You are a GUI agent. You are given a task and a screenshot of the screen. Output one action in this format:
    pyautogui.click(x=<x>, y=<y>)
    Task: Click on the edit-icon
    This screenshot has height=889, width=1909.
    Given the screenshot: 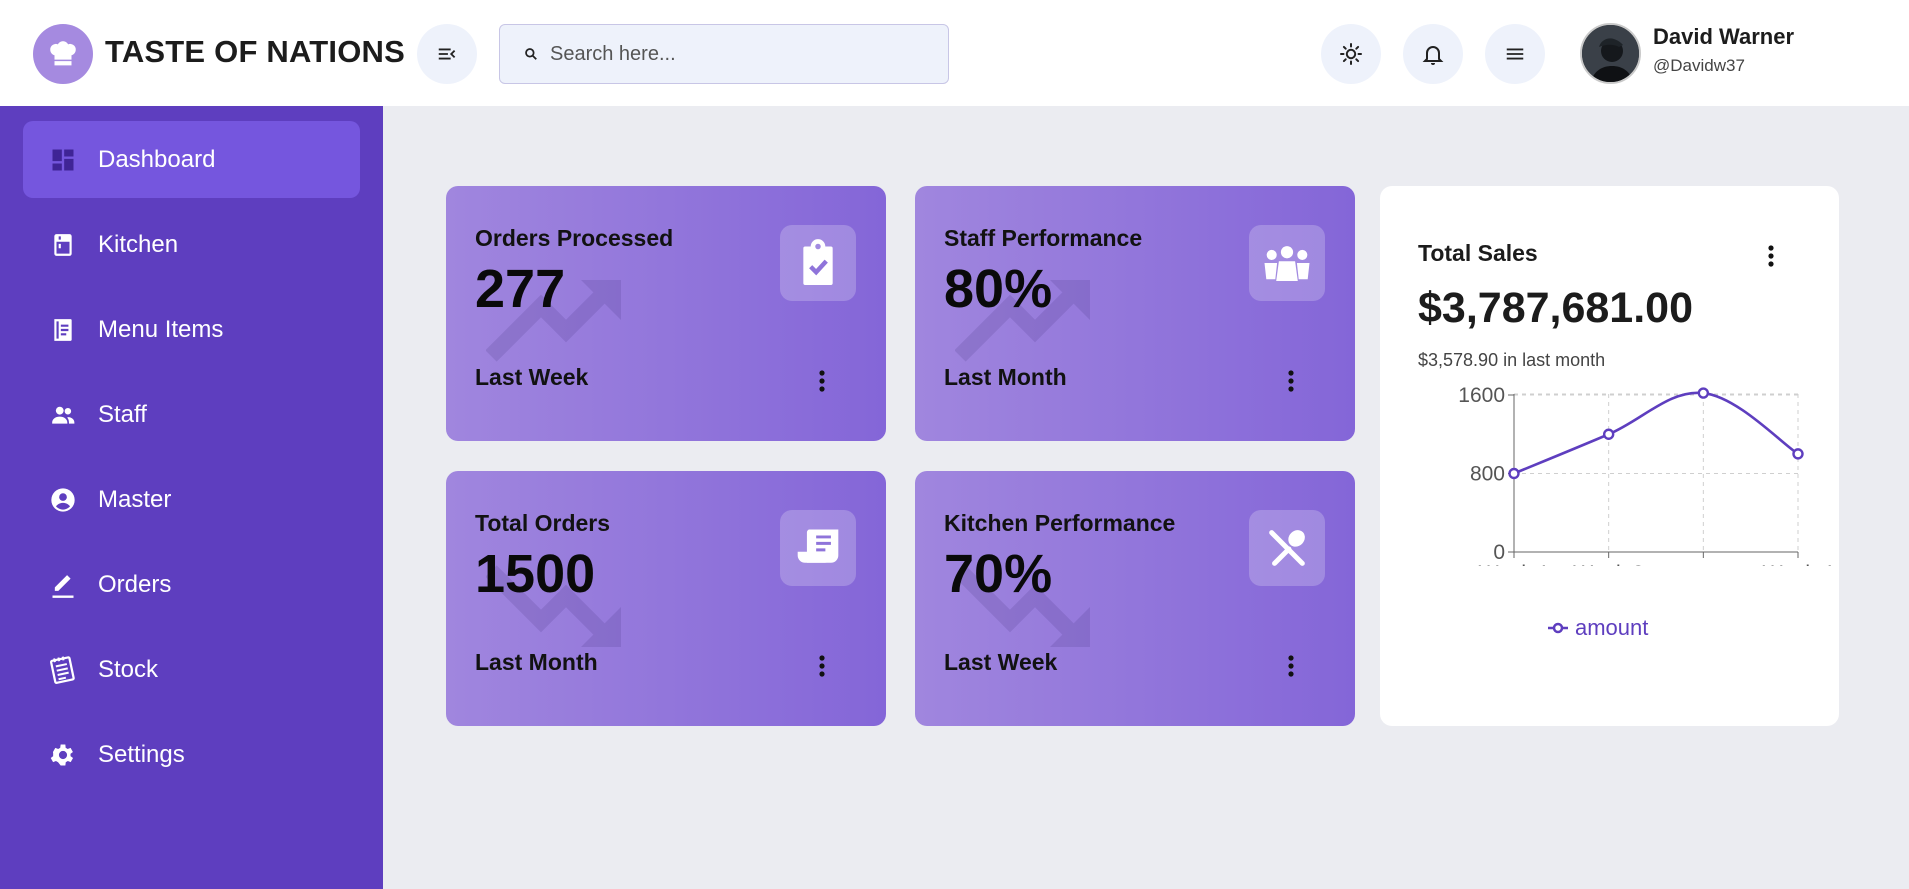 What is the action you would take?
    pyautogui.click(x=63, y=585)
    